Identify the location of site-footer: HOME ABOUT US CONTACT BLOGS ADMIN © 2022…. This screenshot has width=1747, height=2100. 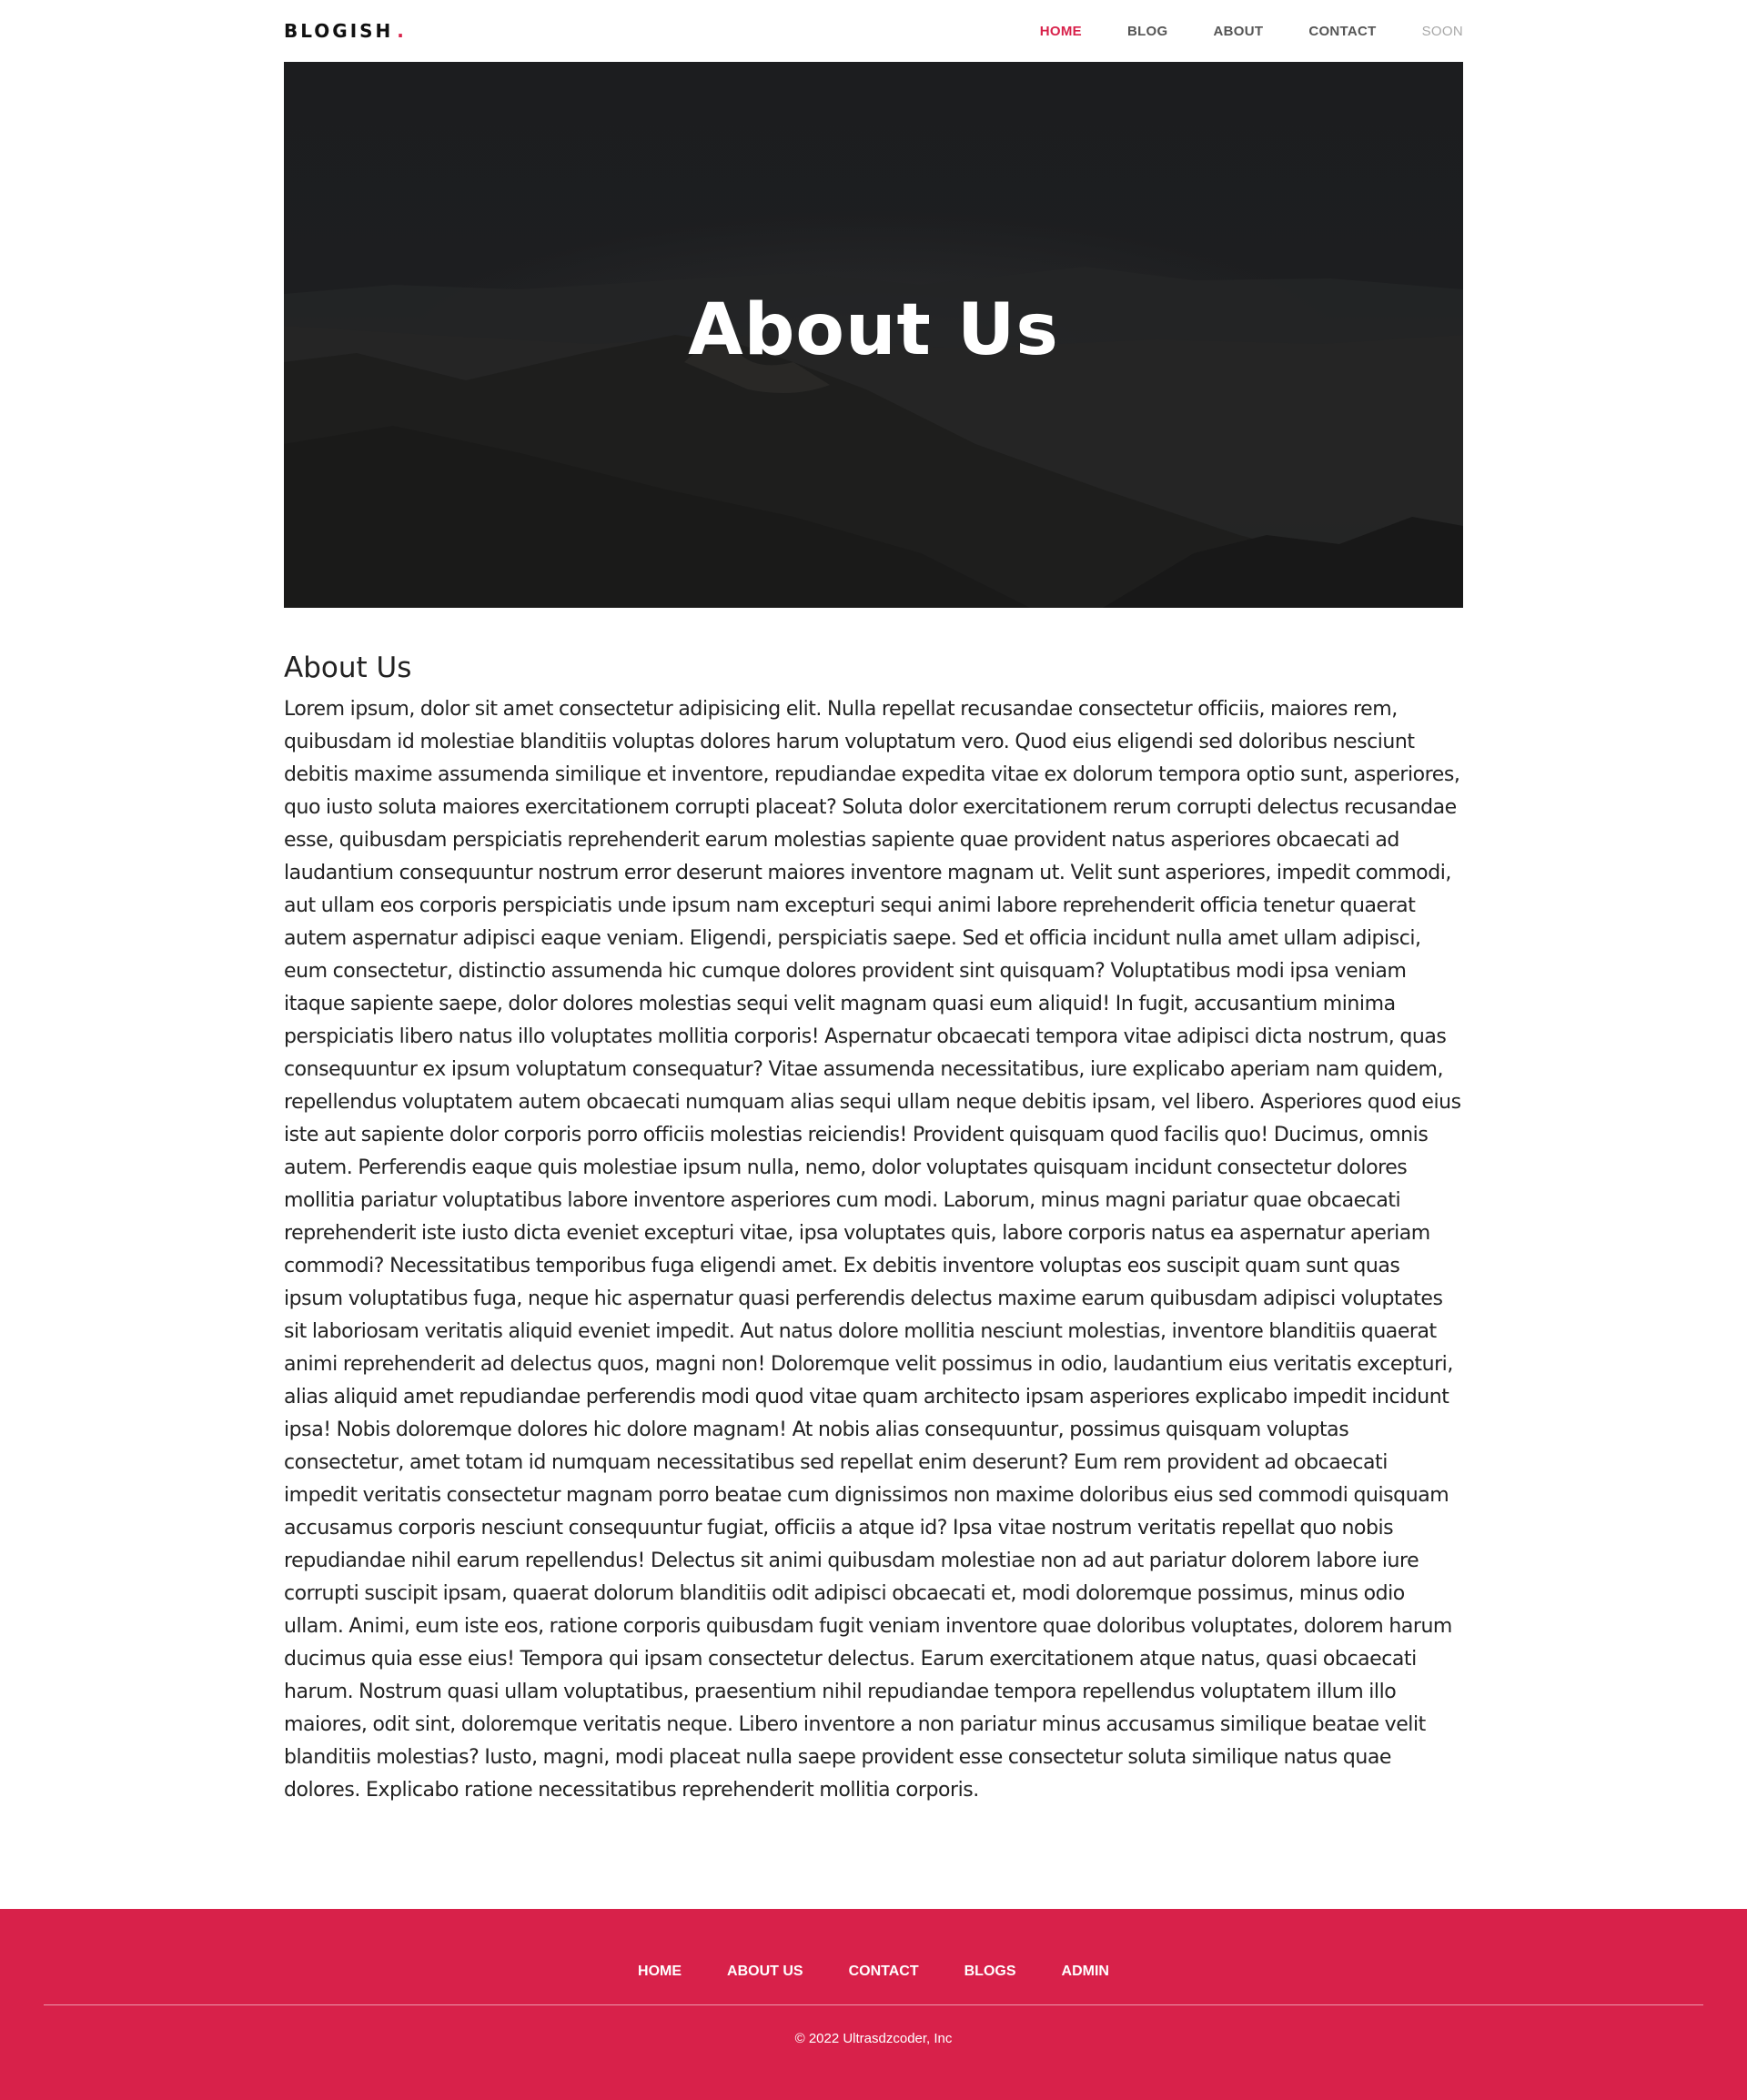
(874, 2005).